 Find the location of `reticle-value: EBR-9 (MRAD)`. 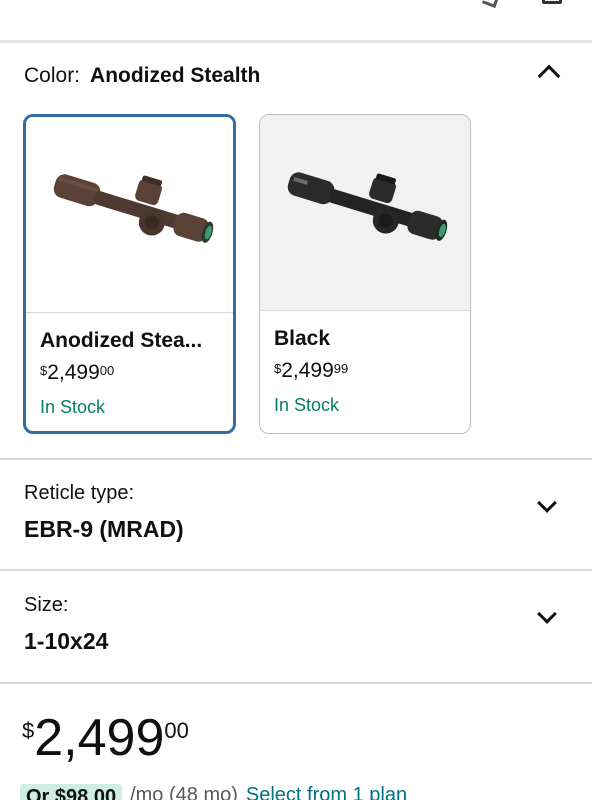

reticle-value: EBR-9 (MRAD) is located at coordinates (104, 529).